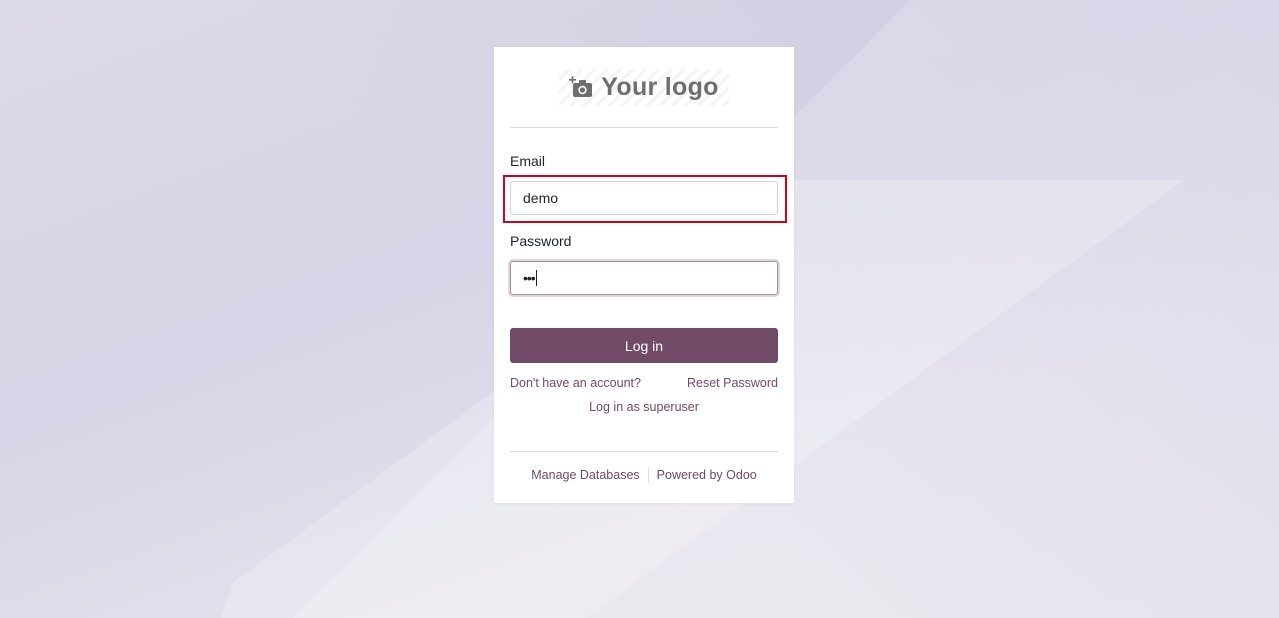 The width and height of the screenshot is (1279, 618). I want to click on email-value: demo, so click(541, 198).